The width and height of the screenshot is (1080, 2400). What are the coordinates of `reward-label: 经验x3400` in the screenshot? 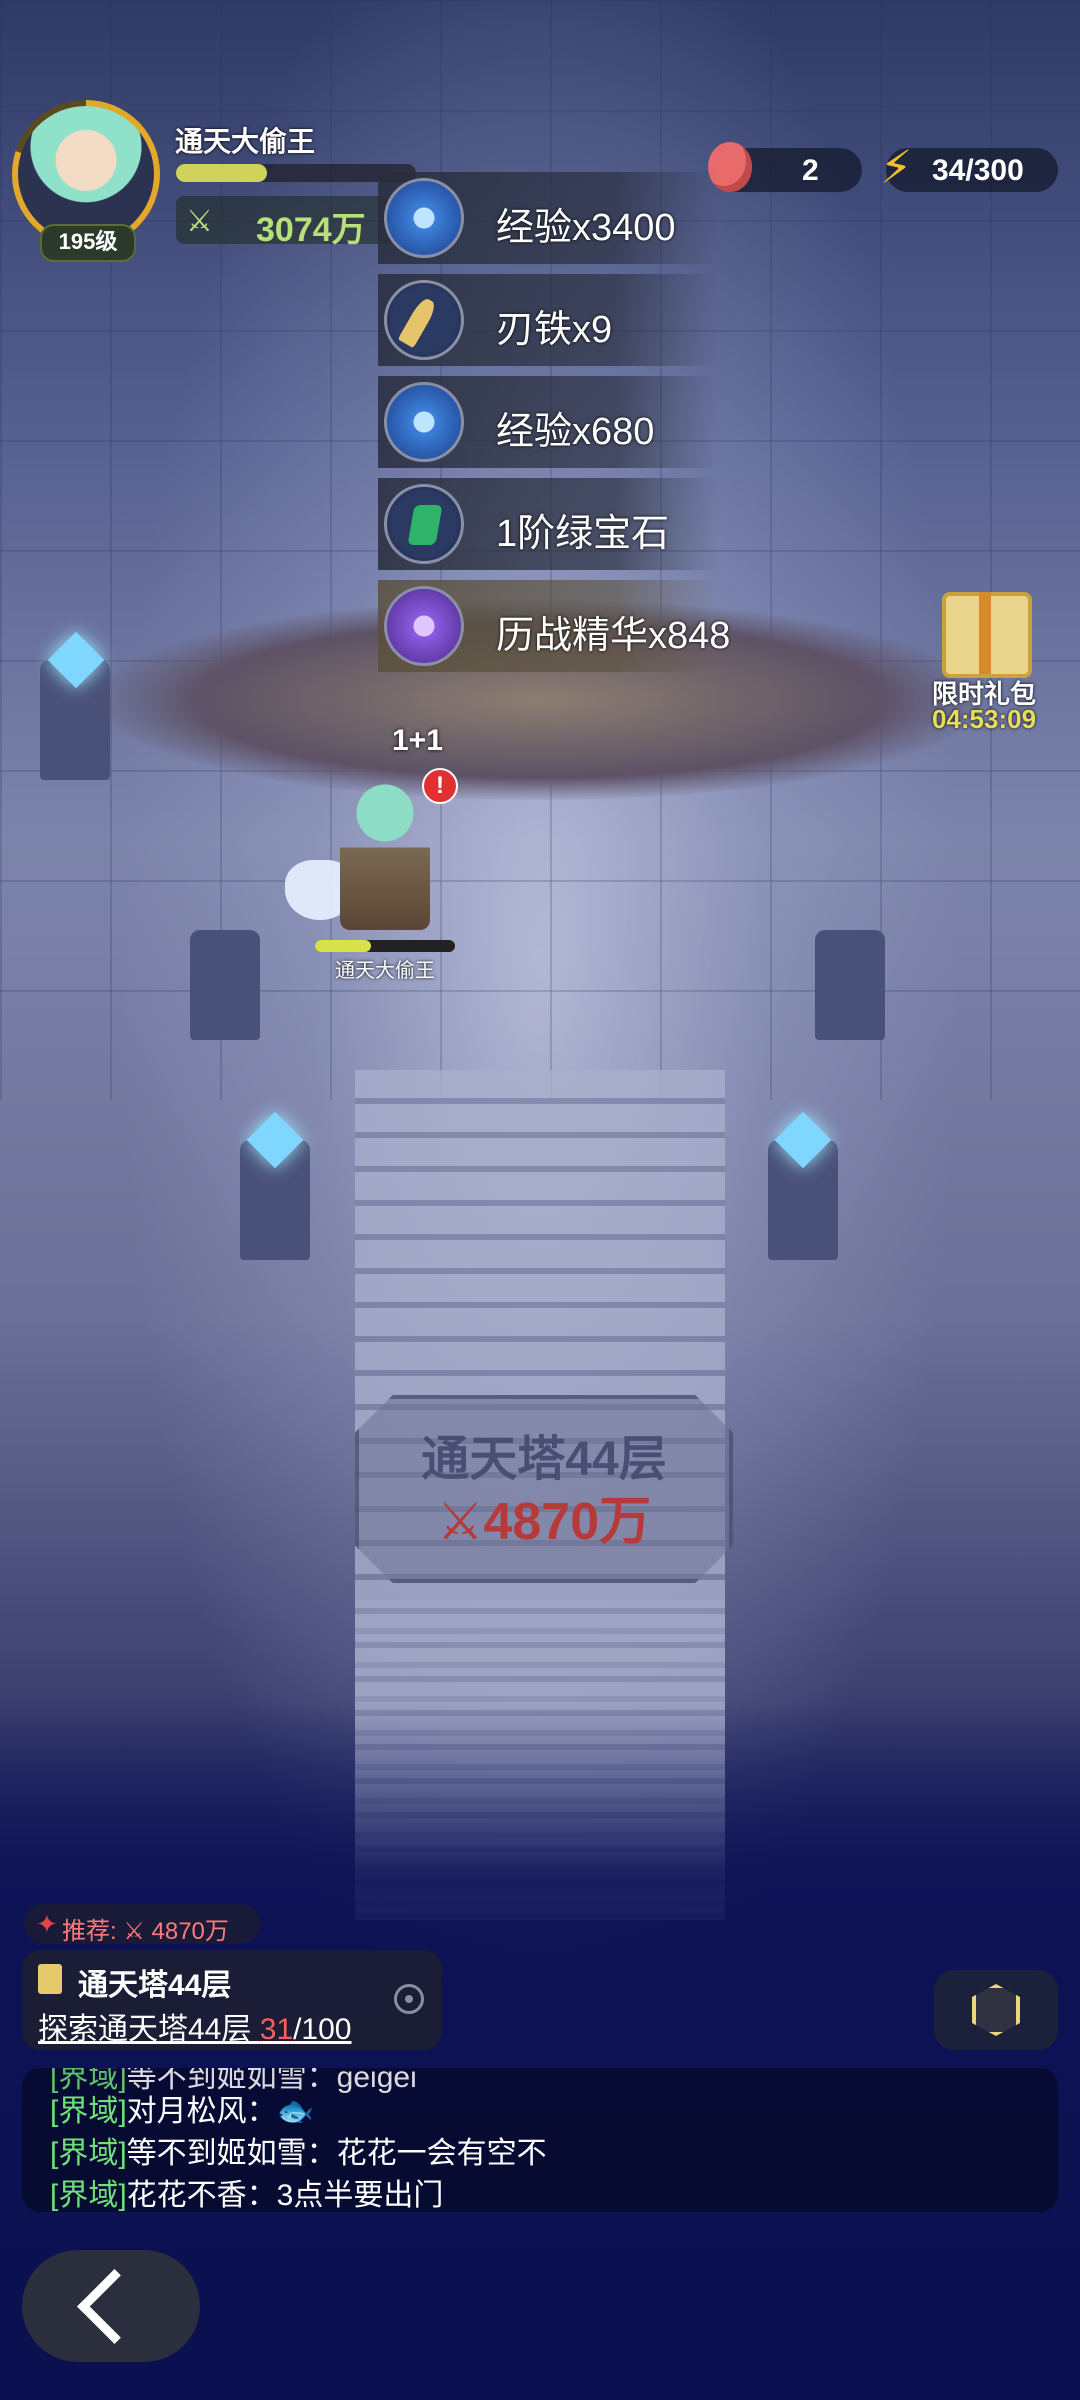 It's located at (586, 228).